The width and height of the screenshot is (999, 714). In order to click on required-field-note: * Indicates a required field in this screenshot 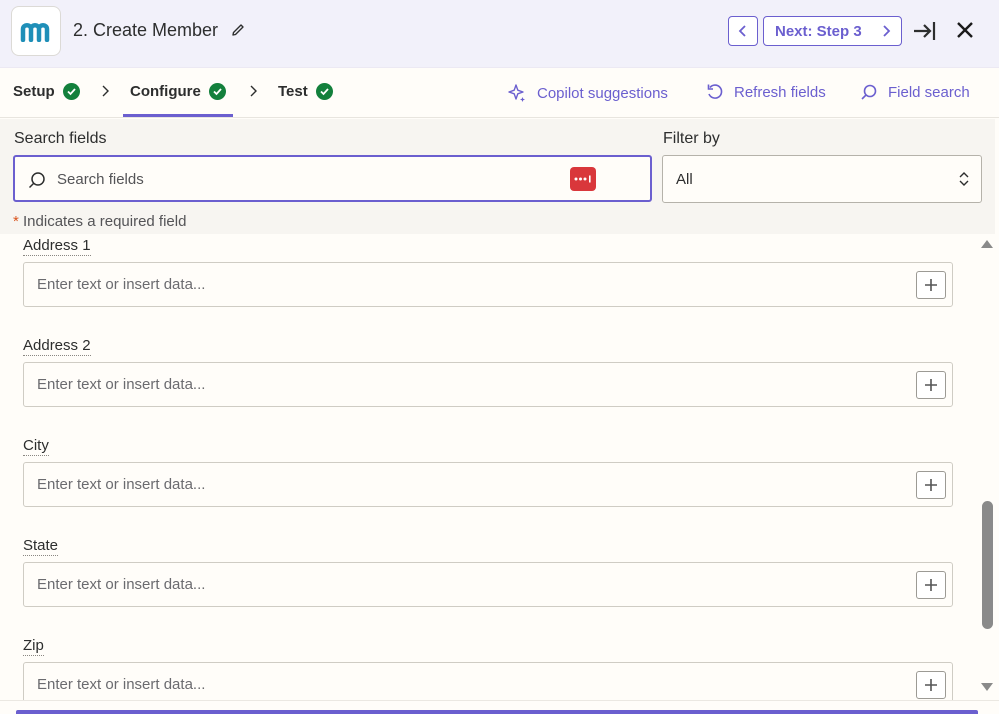, I will do `click(99, 221)`.